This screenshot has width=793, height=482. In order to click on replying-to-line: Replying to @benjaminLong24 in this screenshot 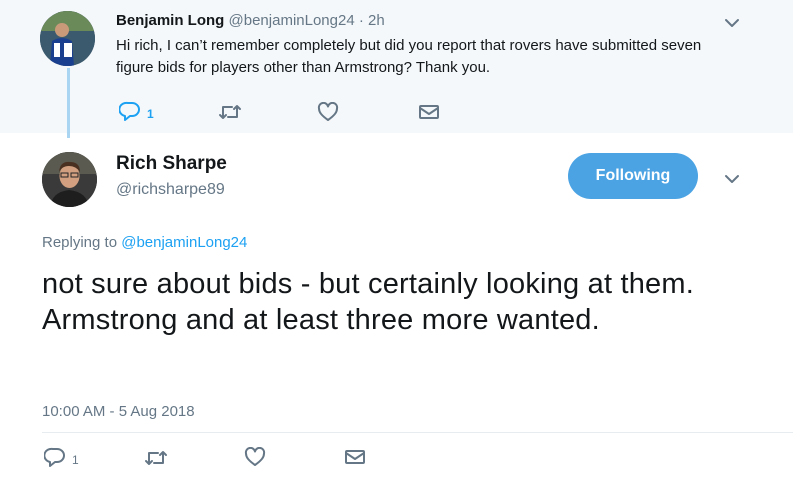, I will do `click(144, 242)`.